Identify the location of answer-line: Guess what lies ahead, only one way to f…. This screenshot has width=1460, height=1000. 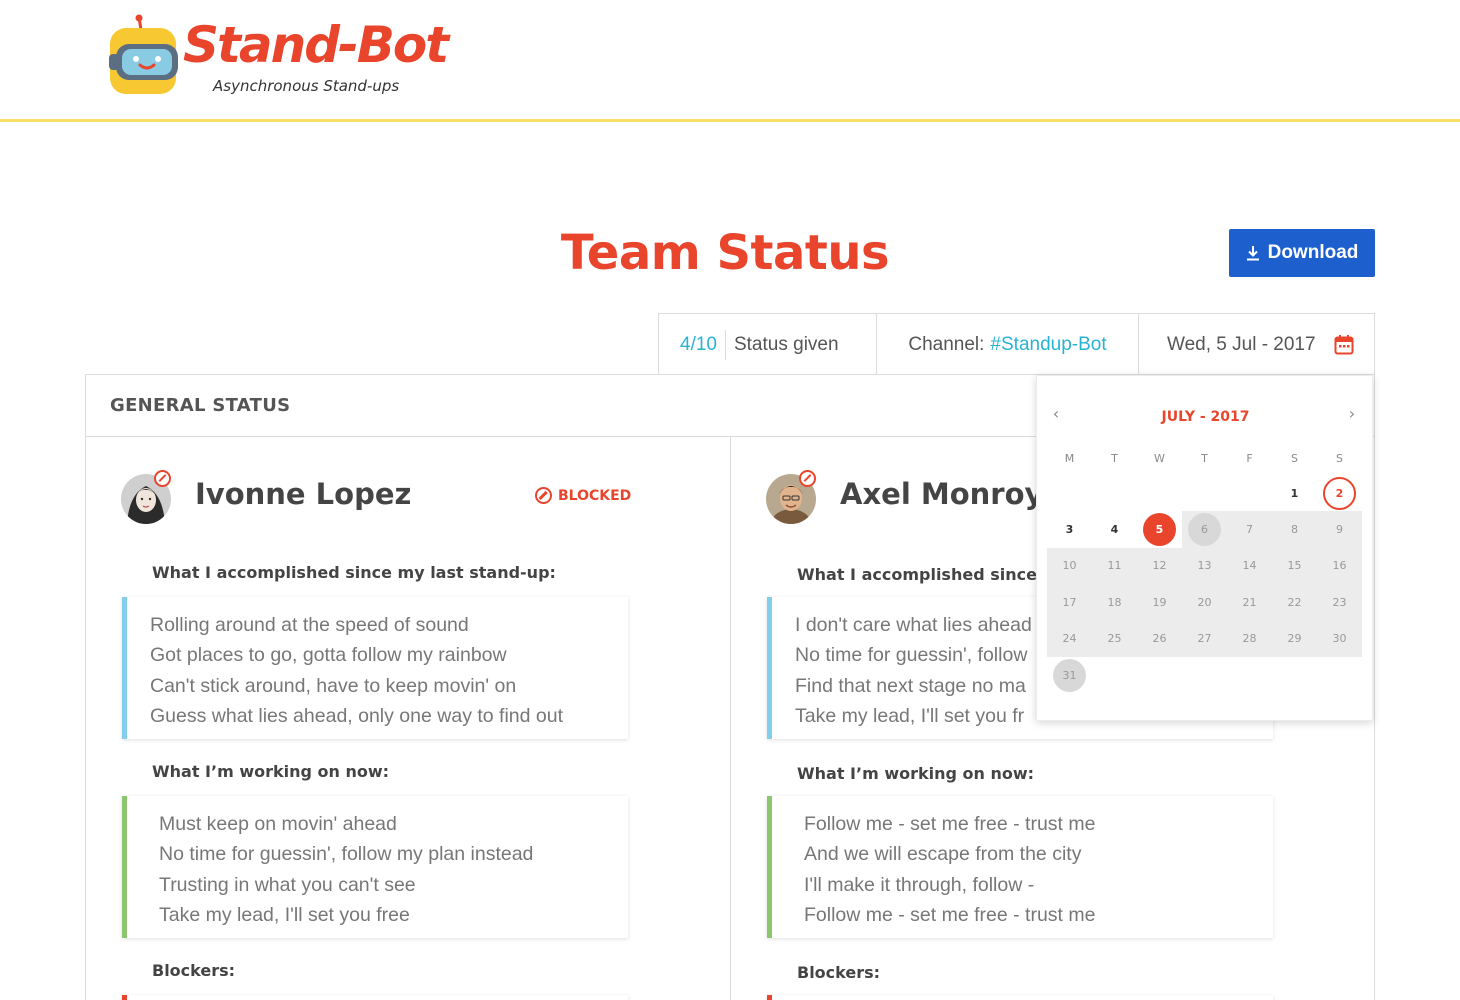
(357, 716).